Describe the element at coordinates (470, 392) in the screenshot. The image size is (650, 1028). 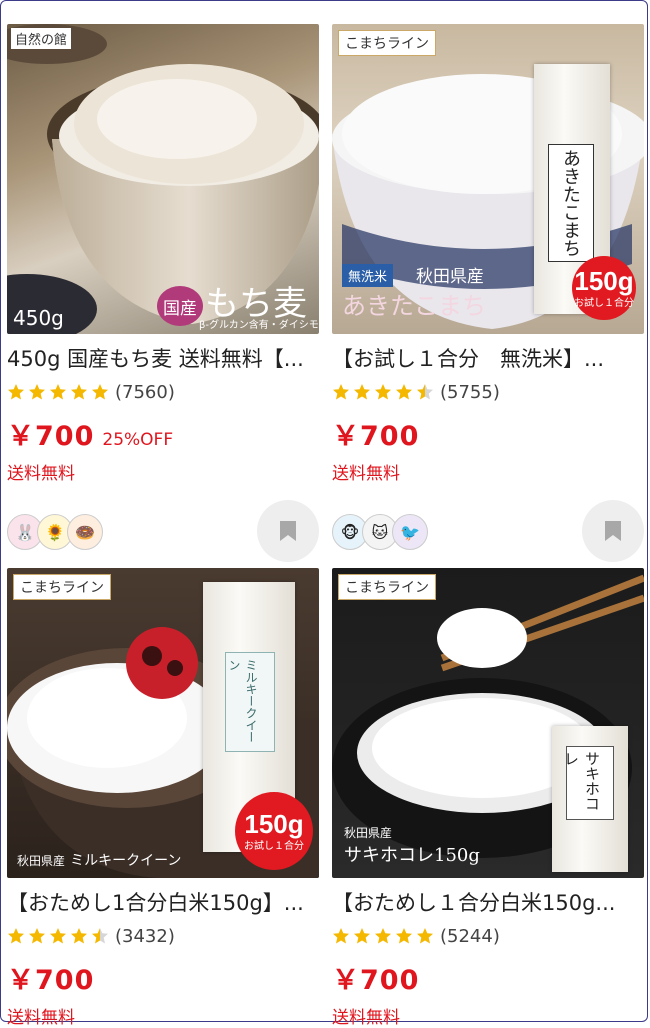
I see `review-count: (5755)` at that location.